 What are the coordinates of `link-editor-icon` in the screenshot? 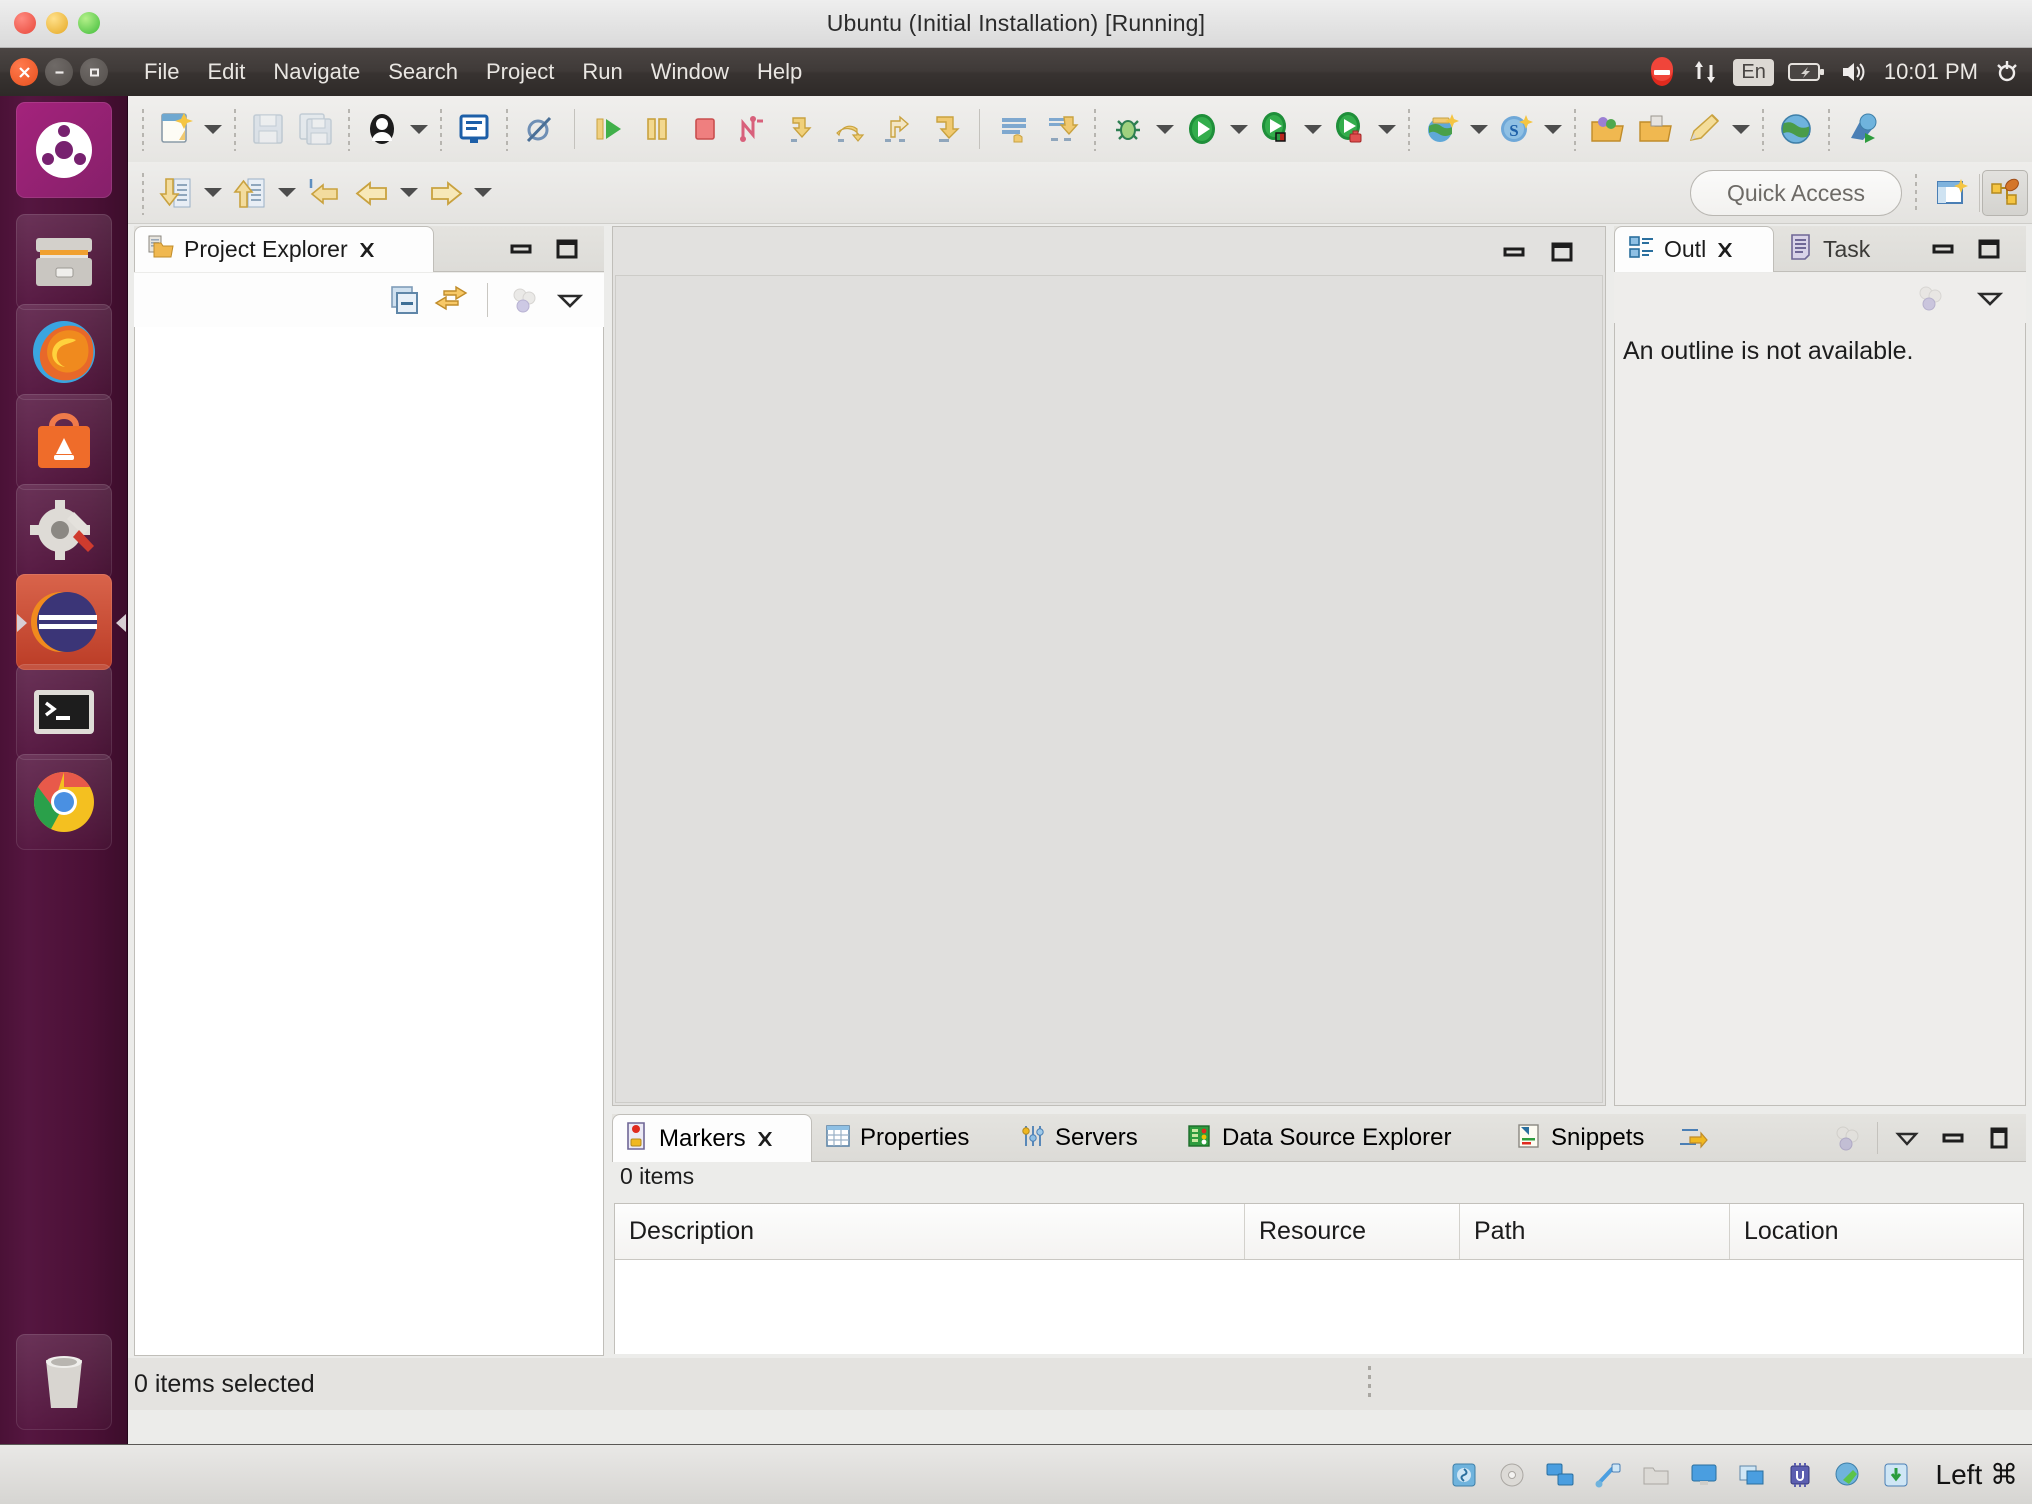 It's located at (451, 300).